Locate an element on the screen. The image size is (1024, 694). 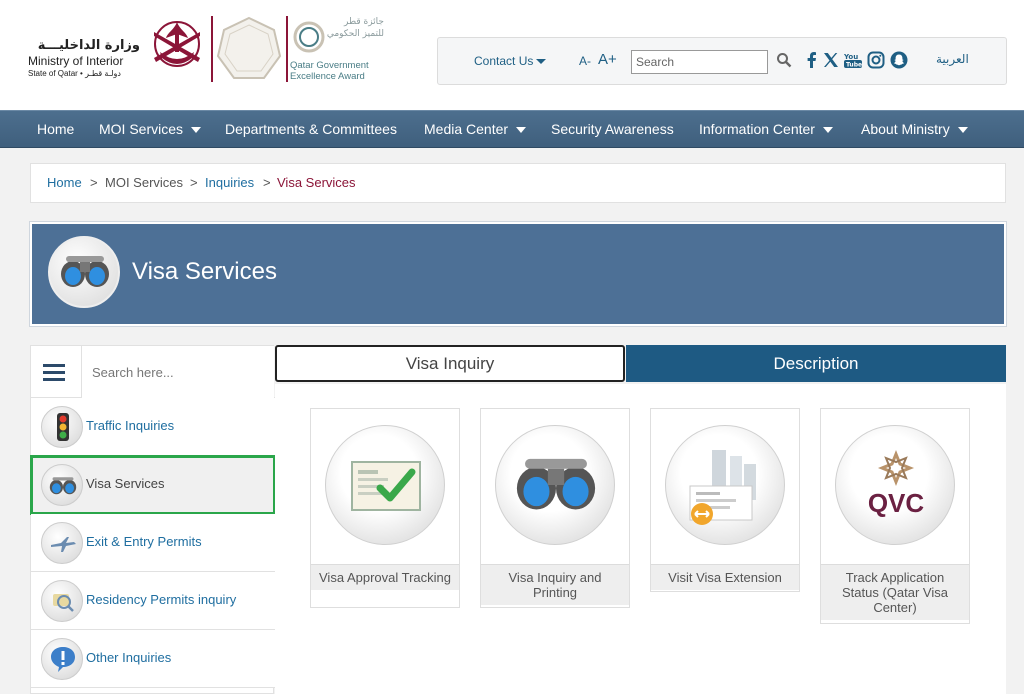
moi-logo-arabic: وزارة الداخليـــة is located at coordinates (88, 45).